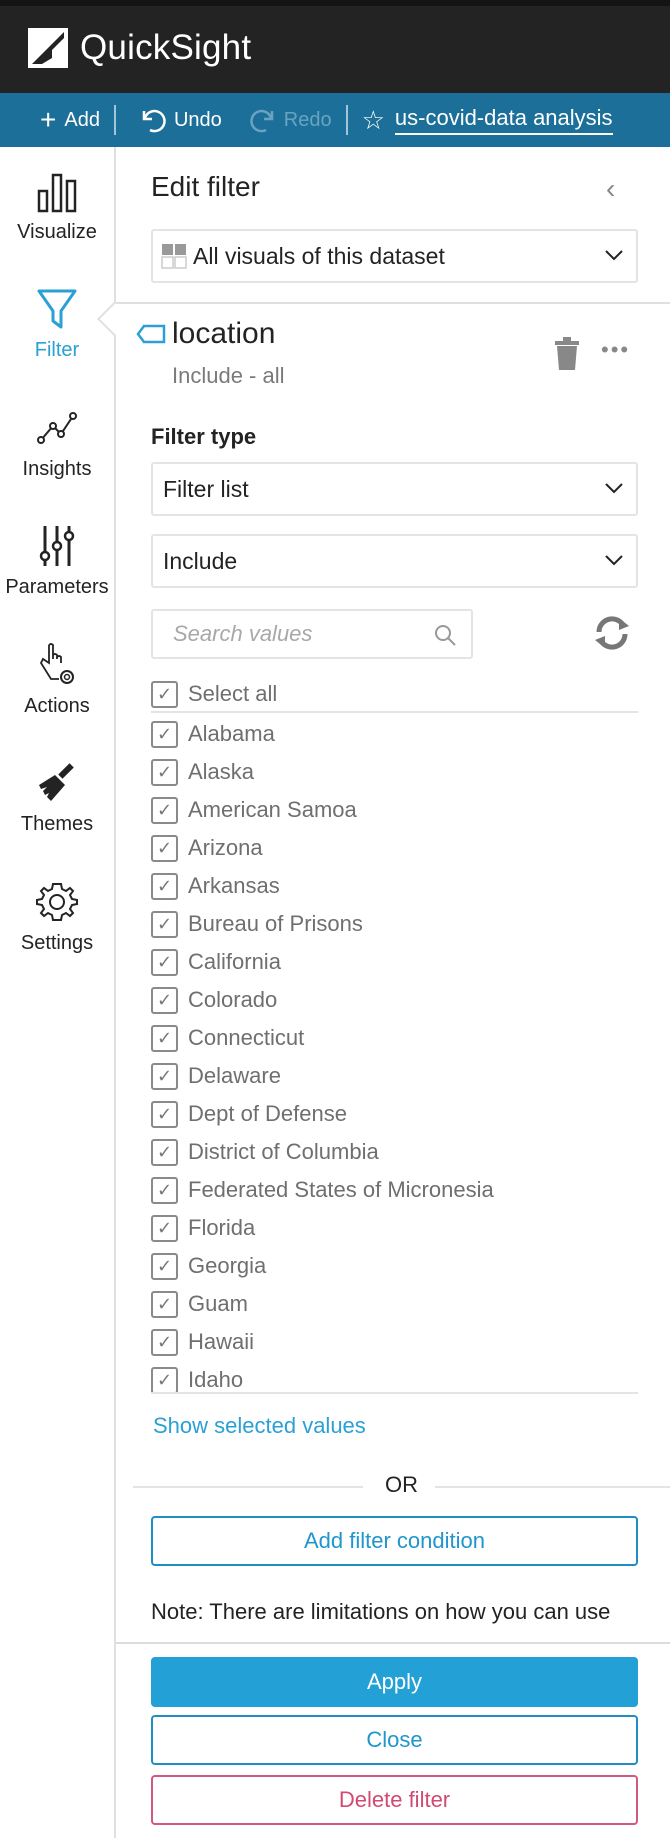  Describe the element at coordinates (233, 693) in the screenshot. I see `select-all-label: Select all` at that location.